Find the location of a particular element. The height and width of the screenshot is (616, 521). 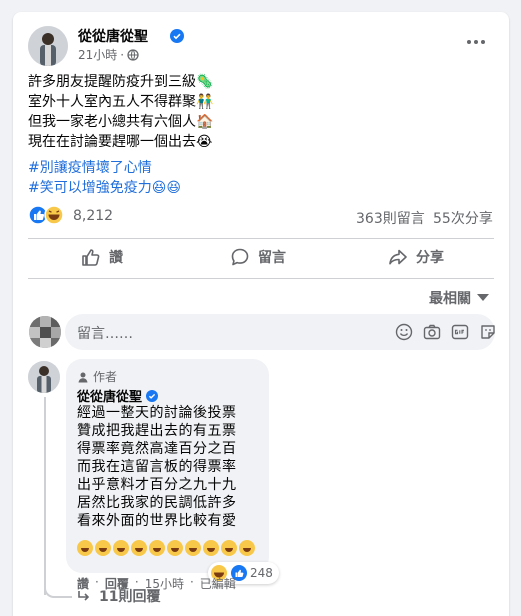

reply-arrow-icon is located at coordinates (84, 596).